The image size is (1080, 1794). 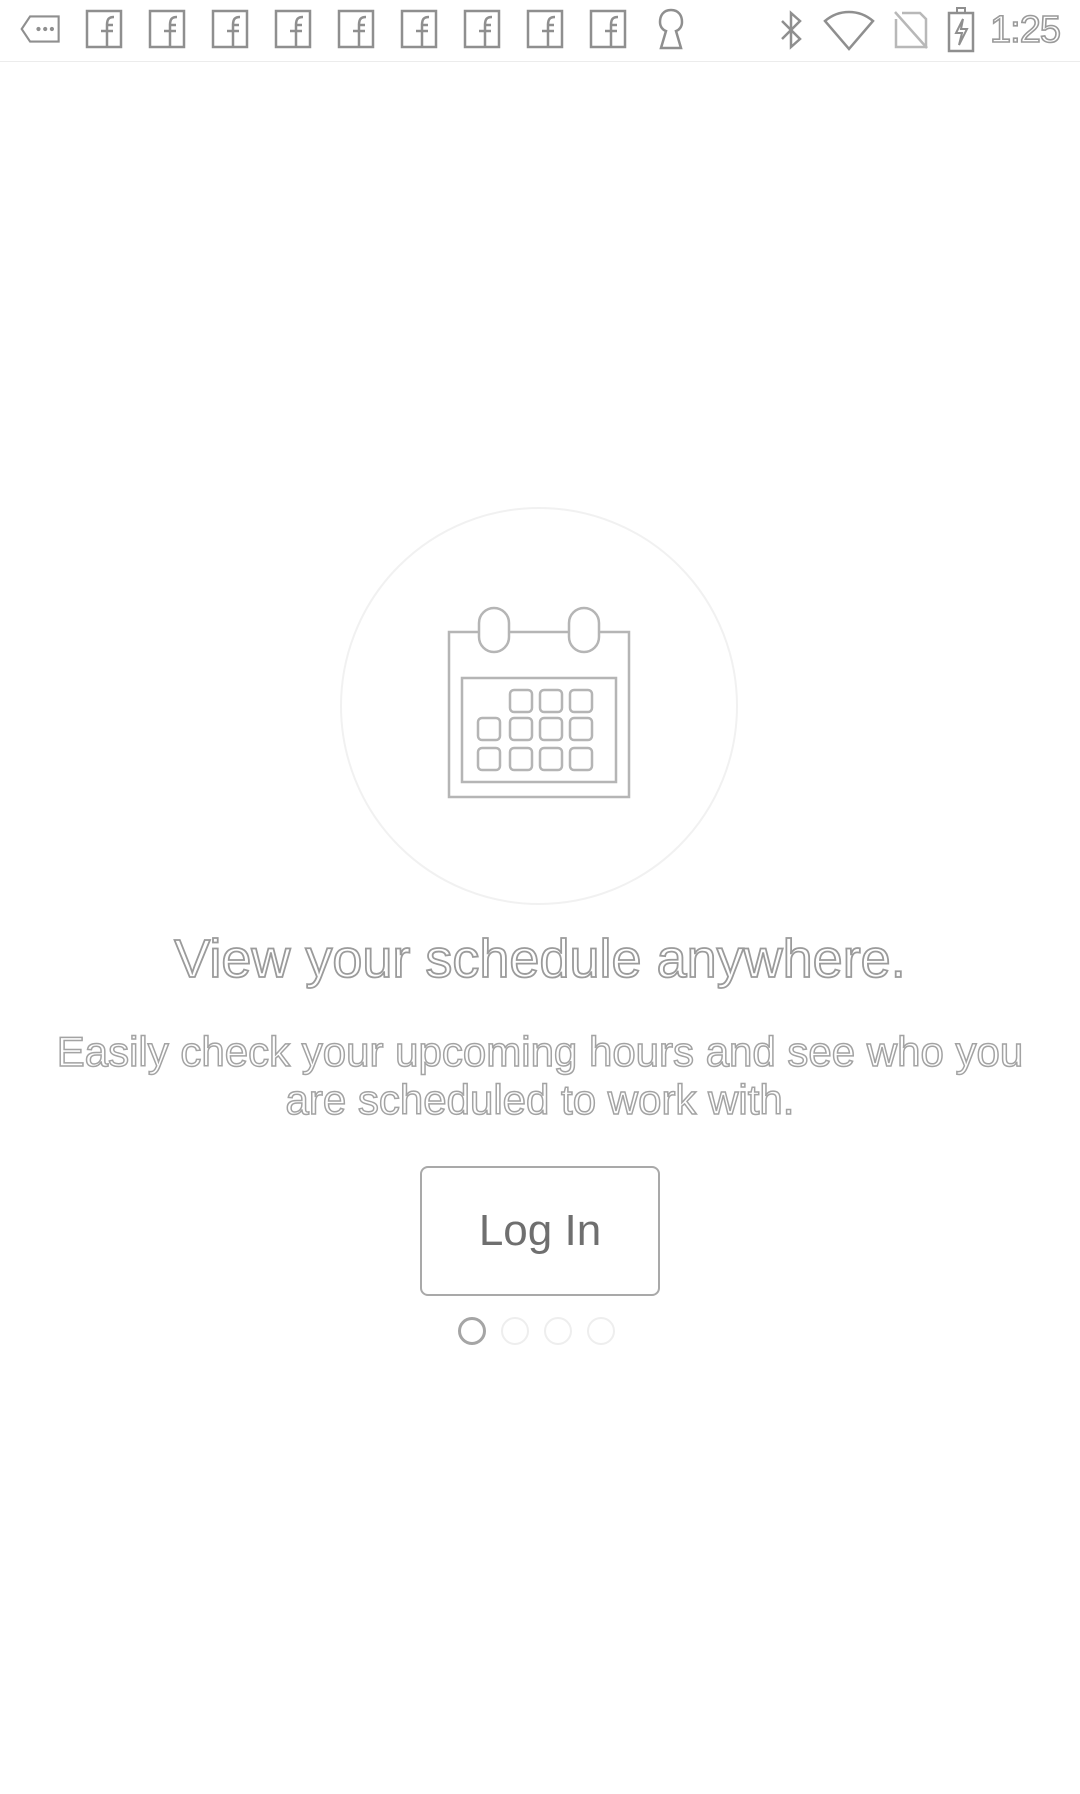 I want to click on wifi-icon, so click(x=849, y=30).